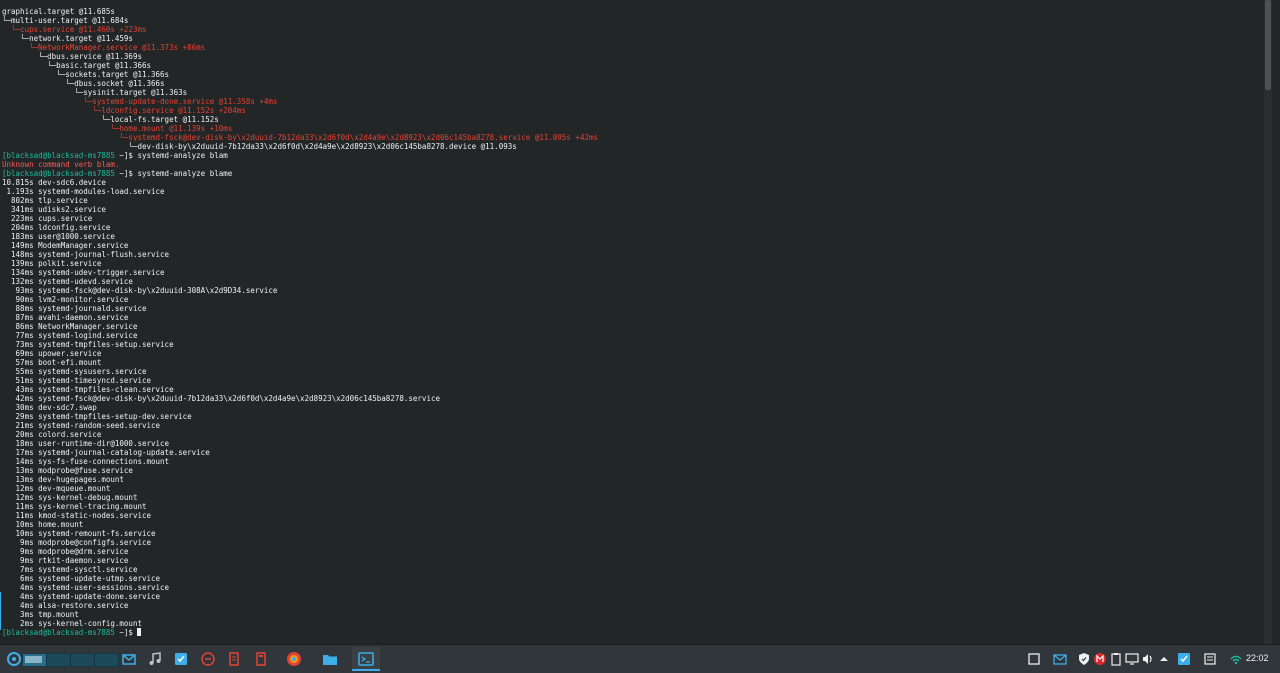 Image resolution: width=1280 pixels, height=673 pixels. I want to click on display-icon, so click(1132, 659).